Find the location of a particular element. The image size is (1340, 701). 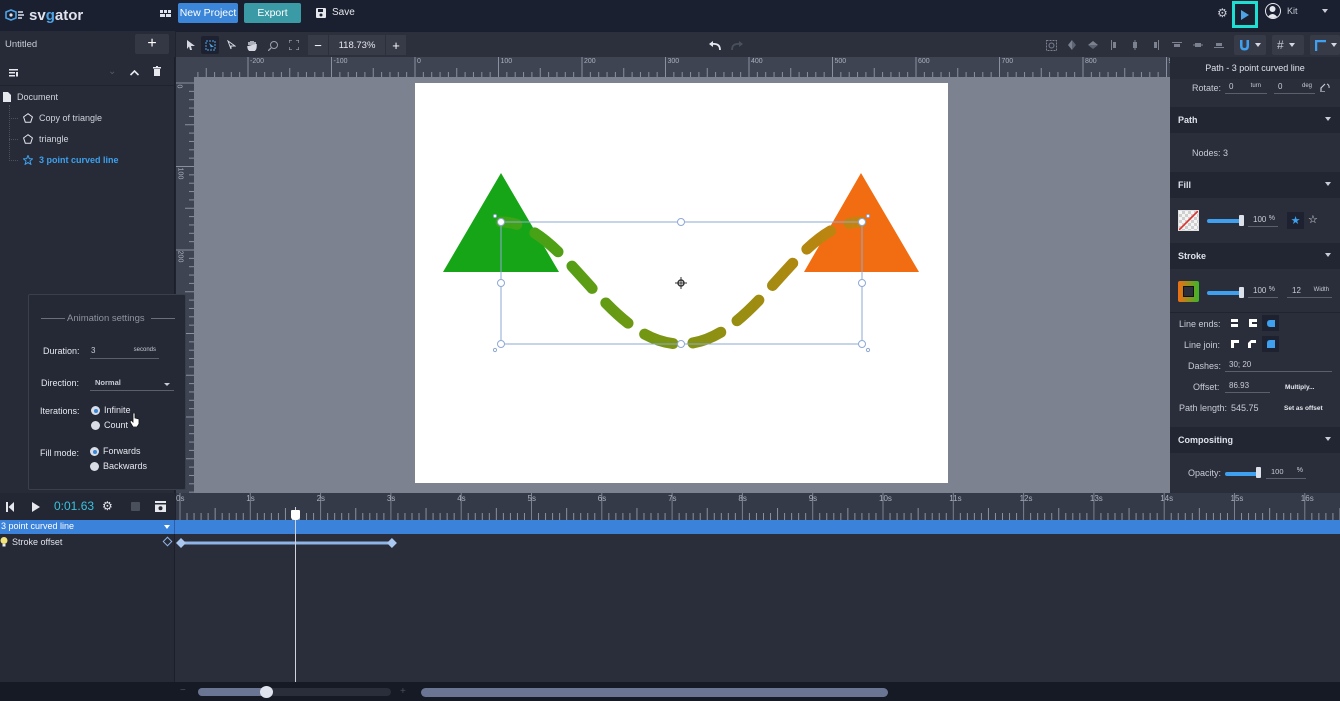

flip-horizontal-icon is located at coordinates (1072, 45).